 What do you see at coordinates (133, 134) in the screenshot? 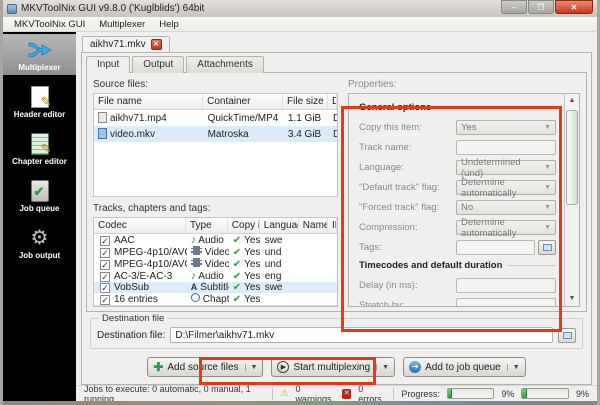
I see `file-name: video.mkv` at bounding box center [133, 134].